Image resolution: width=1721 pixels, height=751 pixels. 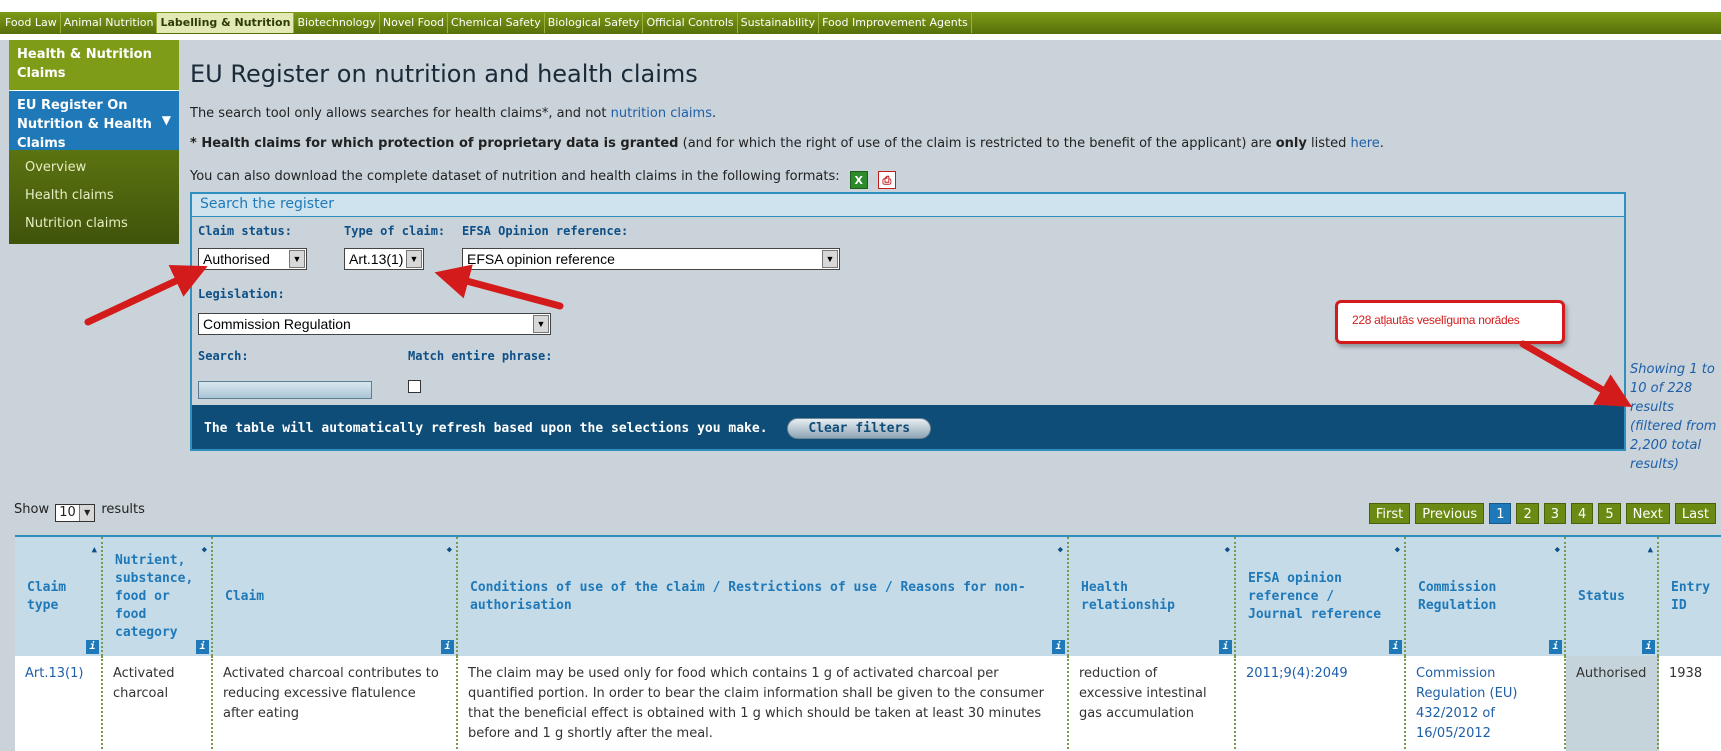 I want to click on column-header-regulation: Commission Regulation ◆ i, so click(x=1486, y=596).